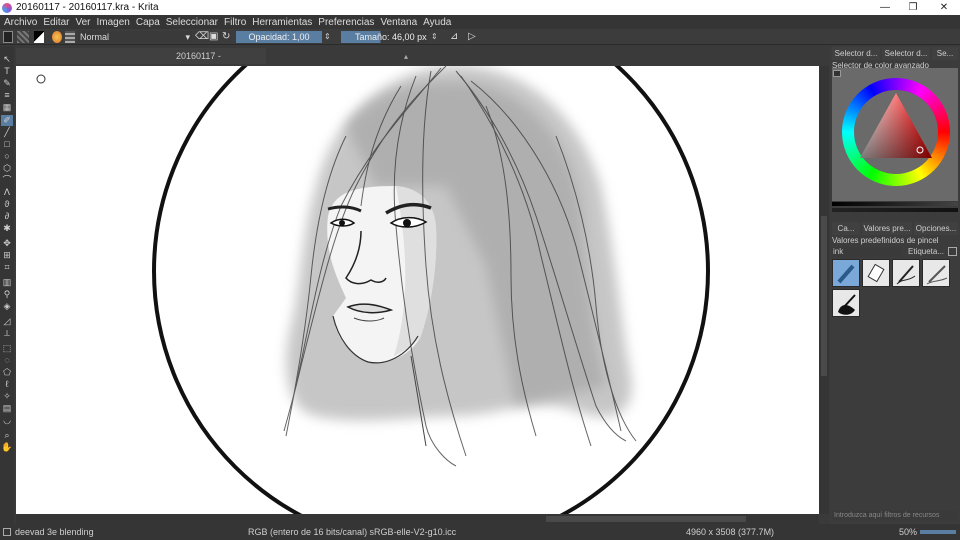 The height and width of the screenshot is (540, 960). I want to click on transform-icon: ⊞, so click(7, 255).